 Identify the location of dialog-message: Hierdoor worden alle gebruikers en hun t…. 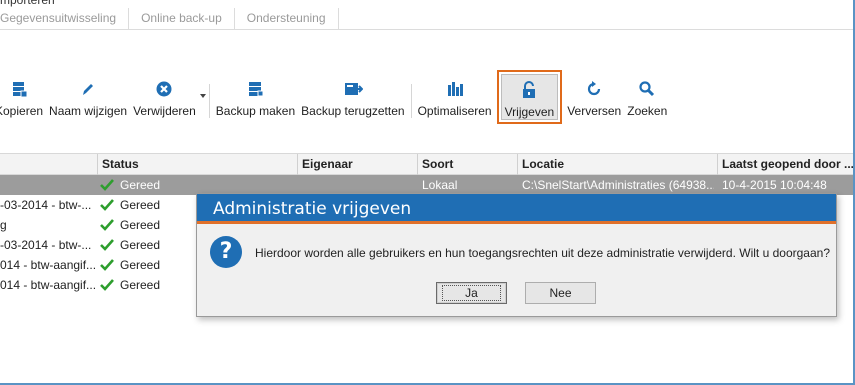
(542, 253).